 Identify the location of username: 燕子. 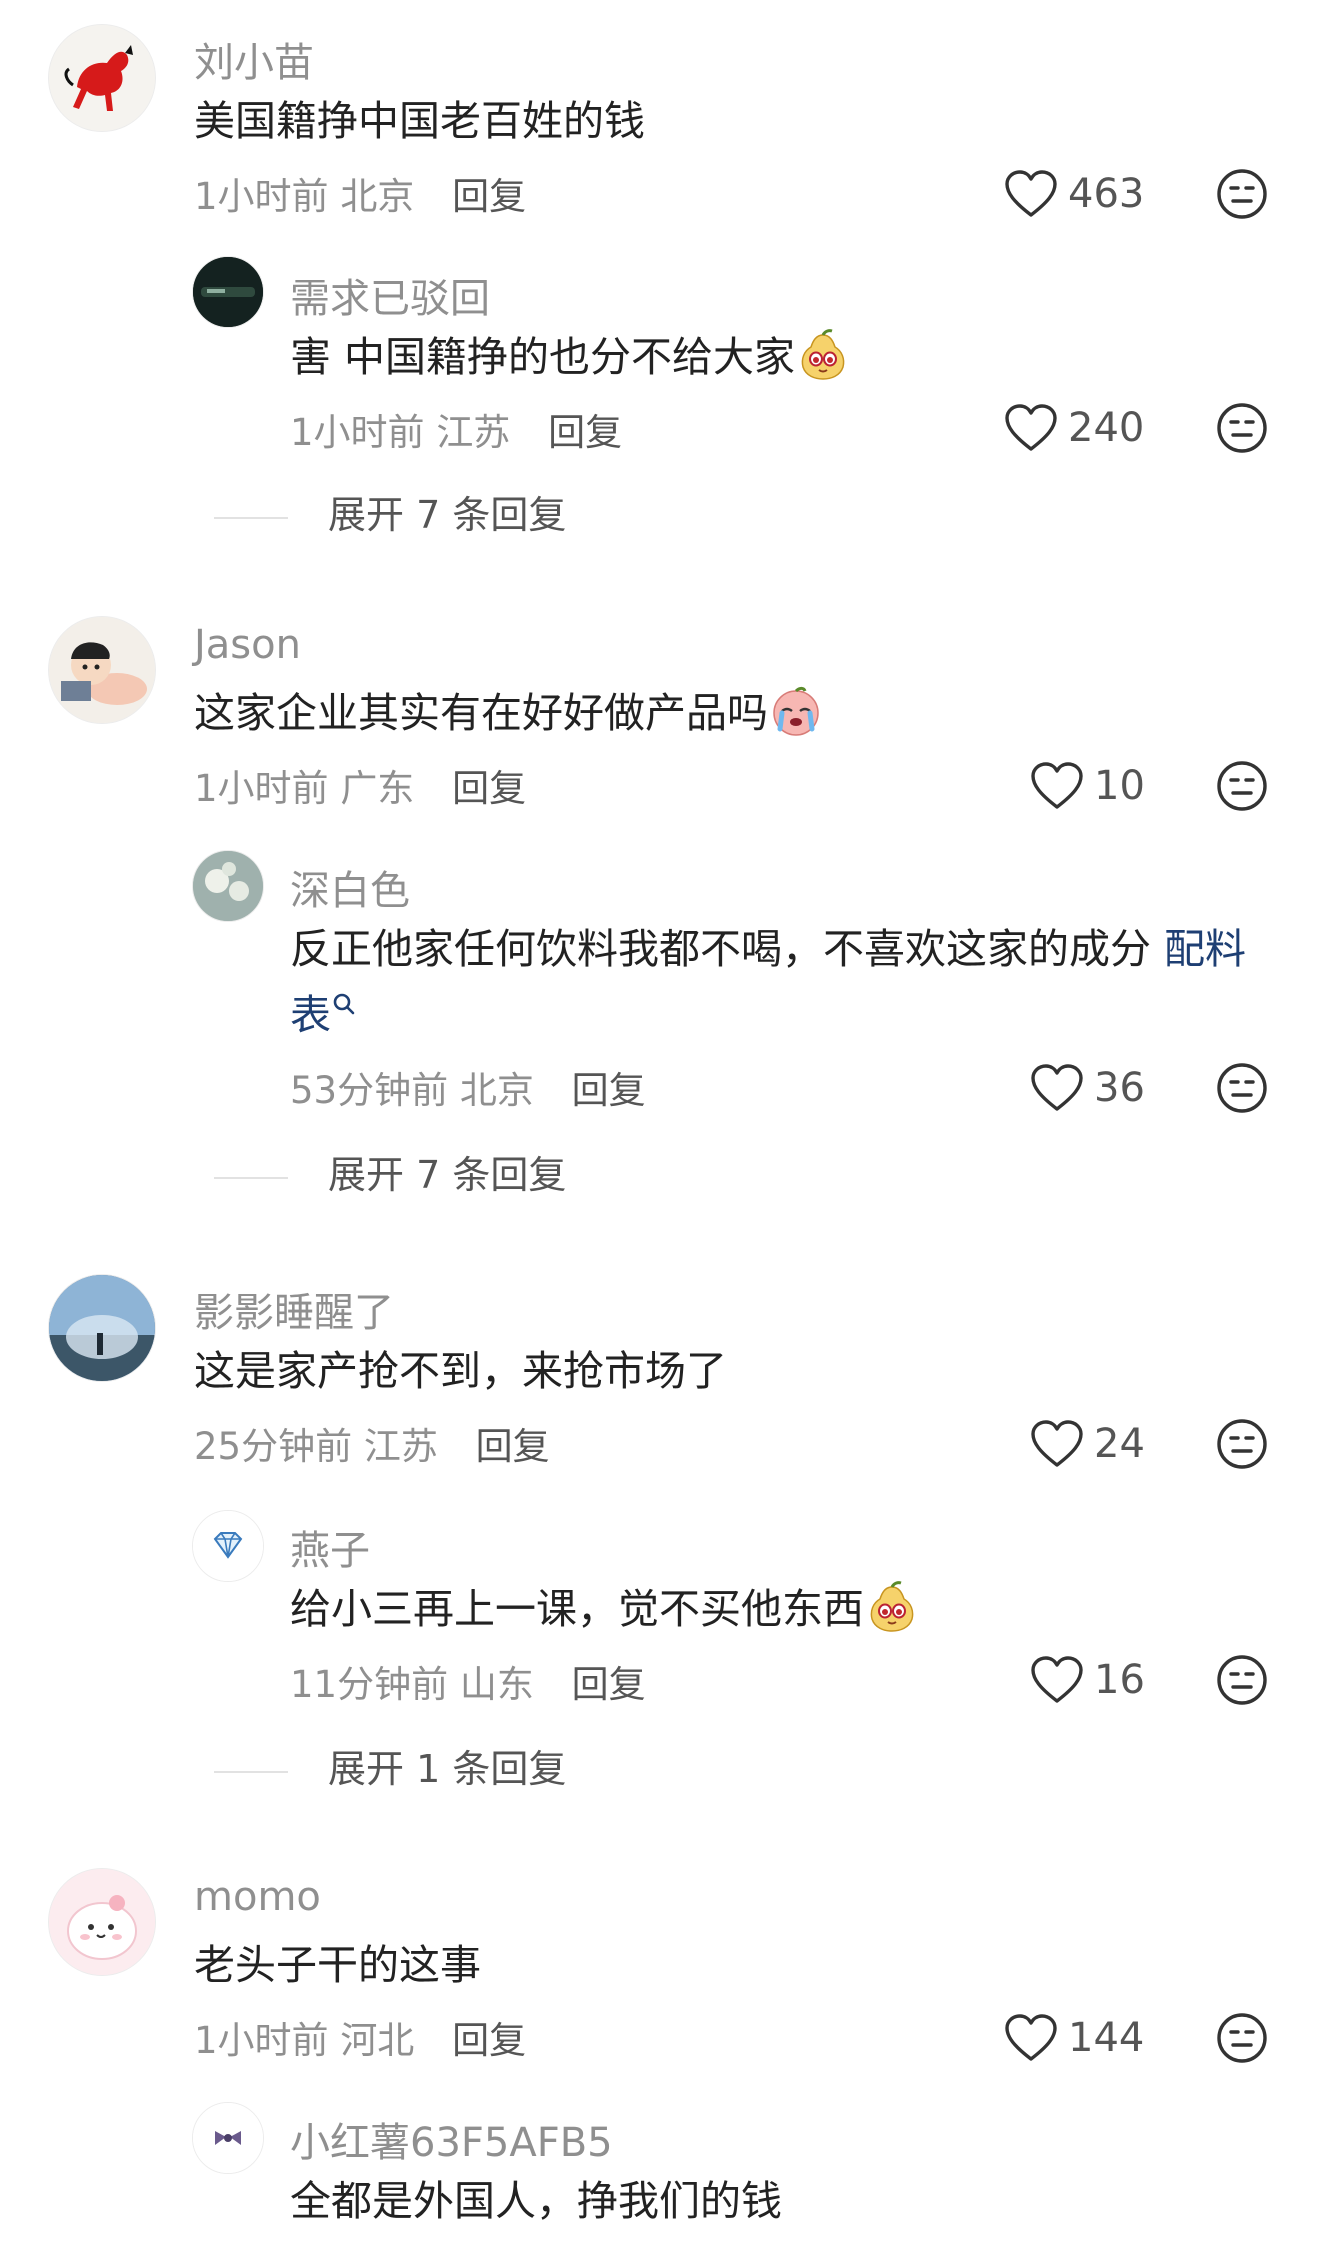
(330, 1547).